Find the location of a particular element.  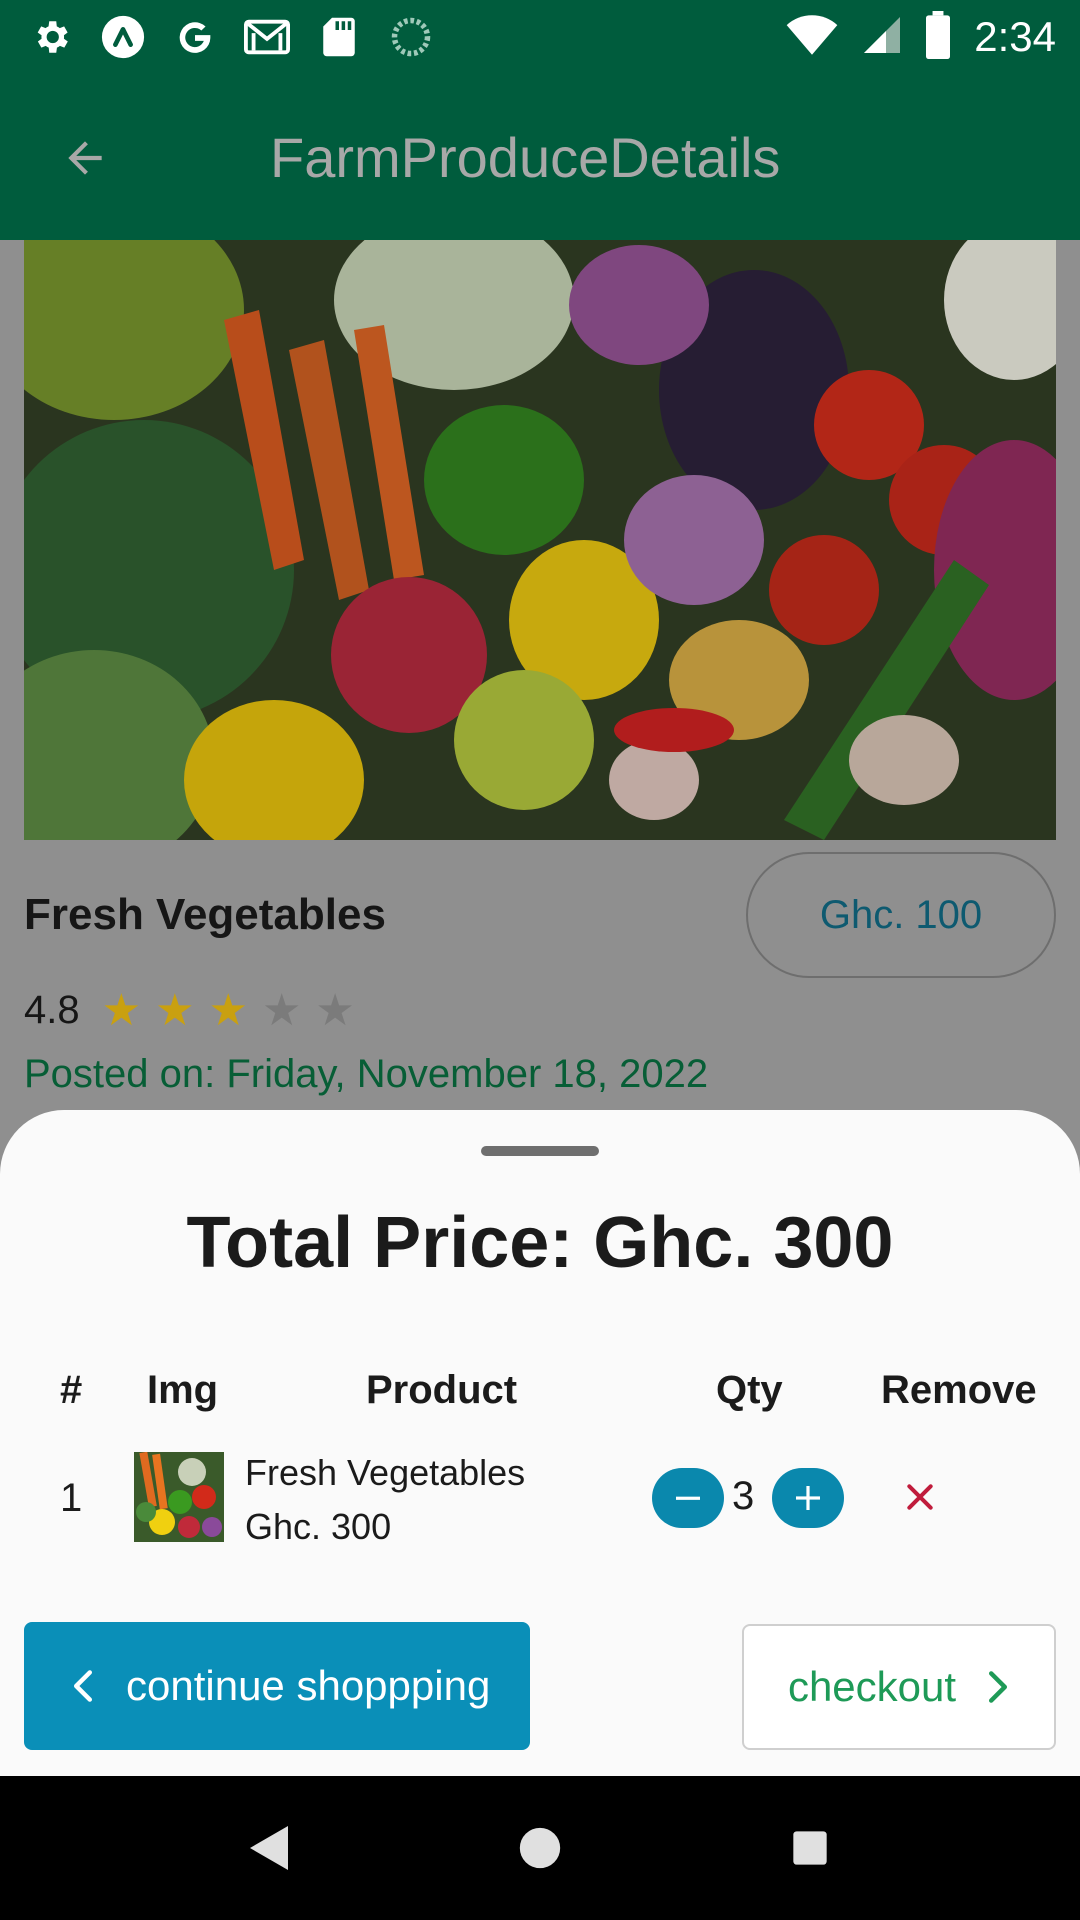

status-bar: 2:34 is located at coordinates (540, 37).